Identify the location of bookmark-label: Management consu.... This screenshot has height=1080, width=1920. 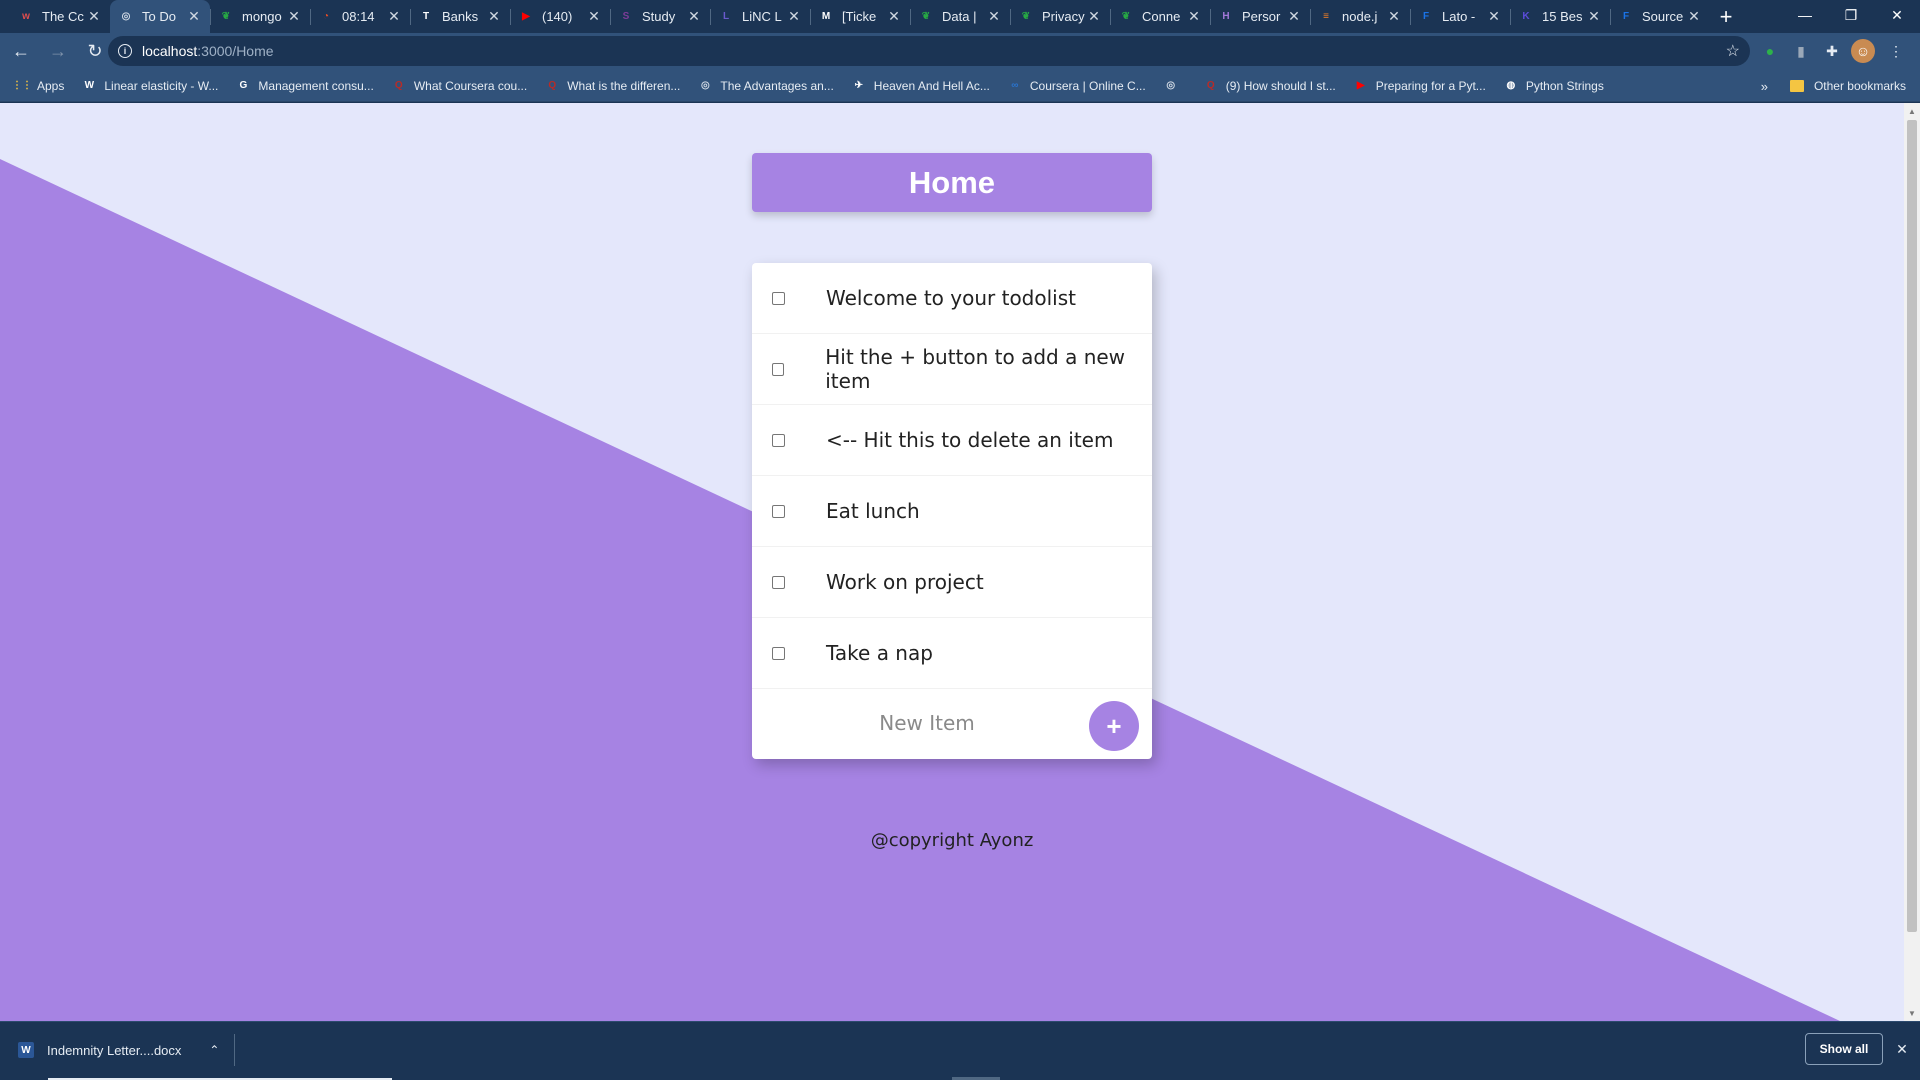
(316, 85).